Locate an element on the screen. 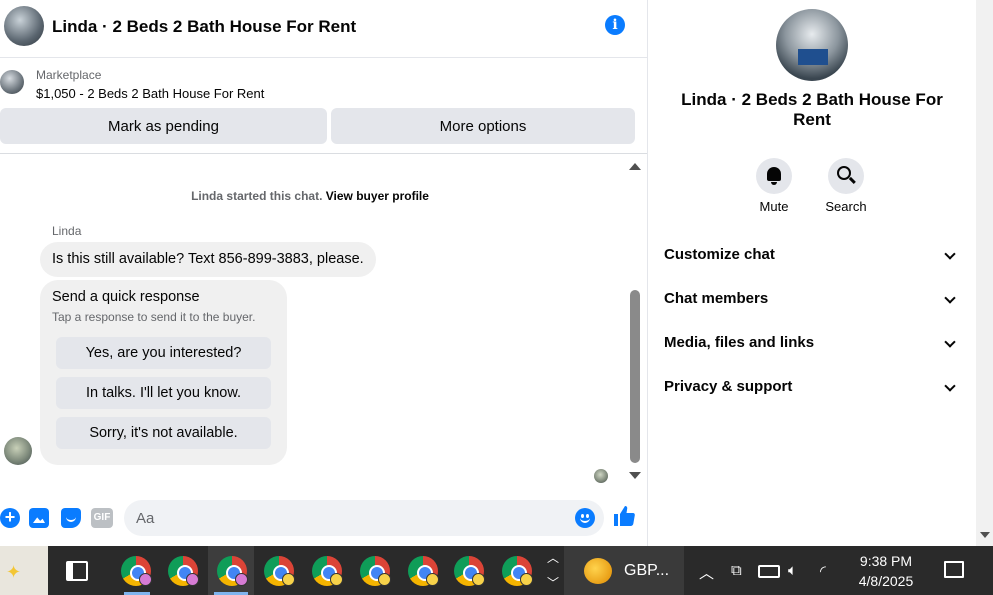  taskbar-overflow-arrows: ︿ ﹀ is located at coordinates (553, 570).